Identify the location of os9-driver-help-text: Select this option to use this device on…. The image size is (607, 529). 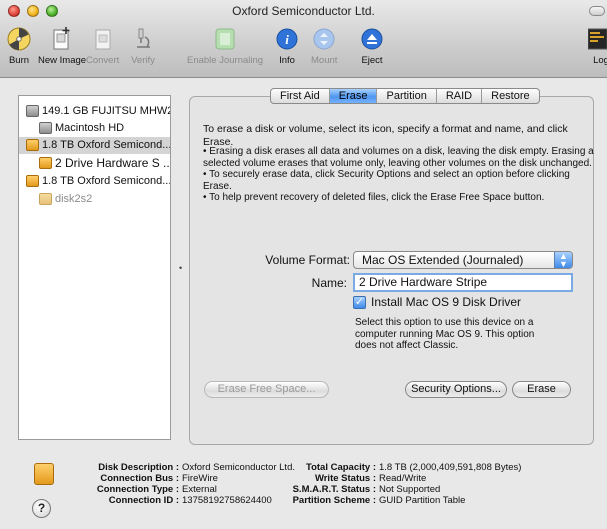
(445, 334).